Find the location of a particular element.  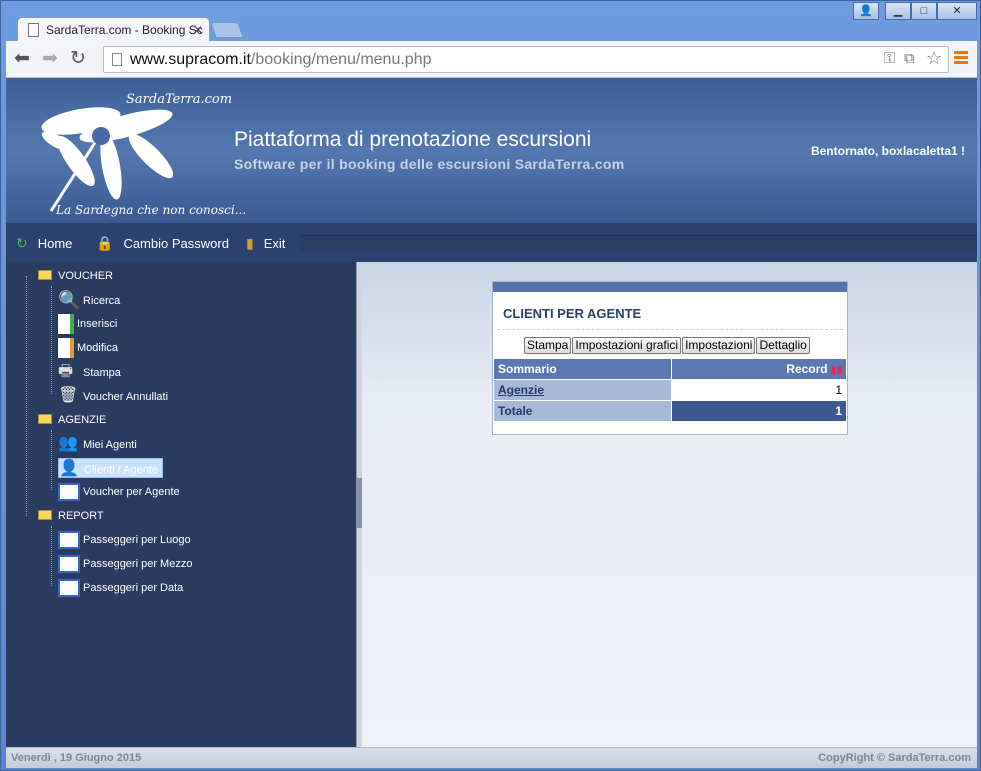

url-text: www.supracom.it/booking/menu/menu.php is located at coordinates (281, 60).